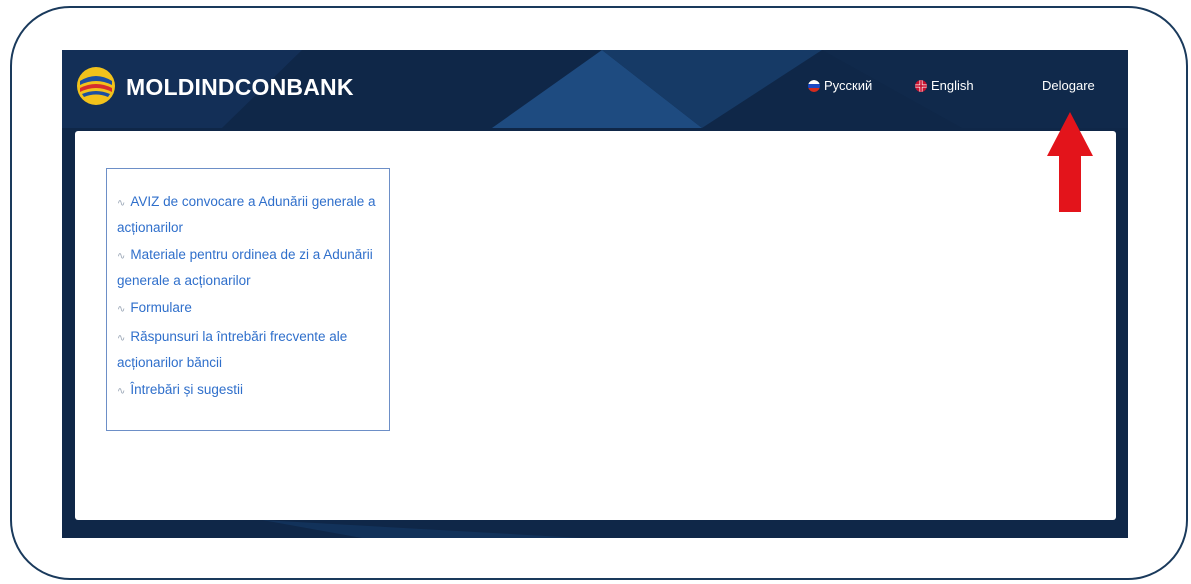 This screenshot has height=584, width=1191. I want to click on logout-link: Delogare, so click(1068, 85).